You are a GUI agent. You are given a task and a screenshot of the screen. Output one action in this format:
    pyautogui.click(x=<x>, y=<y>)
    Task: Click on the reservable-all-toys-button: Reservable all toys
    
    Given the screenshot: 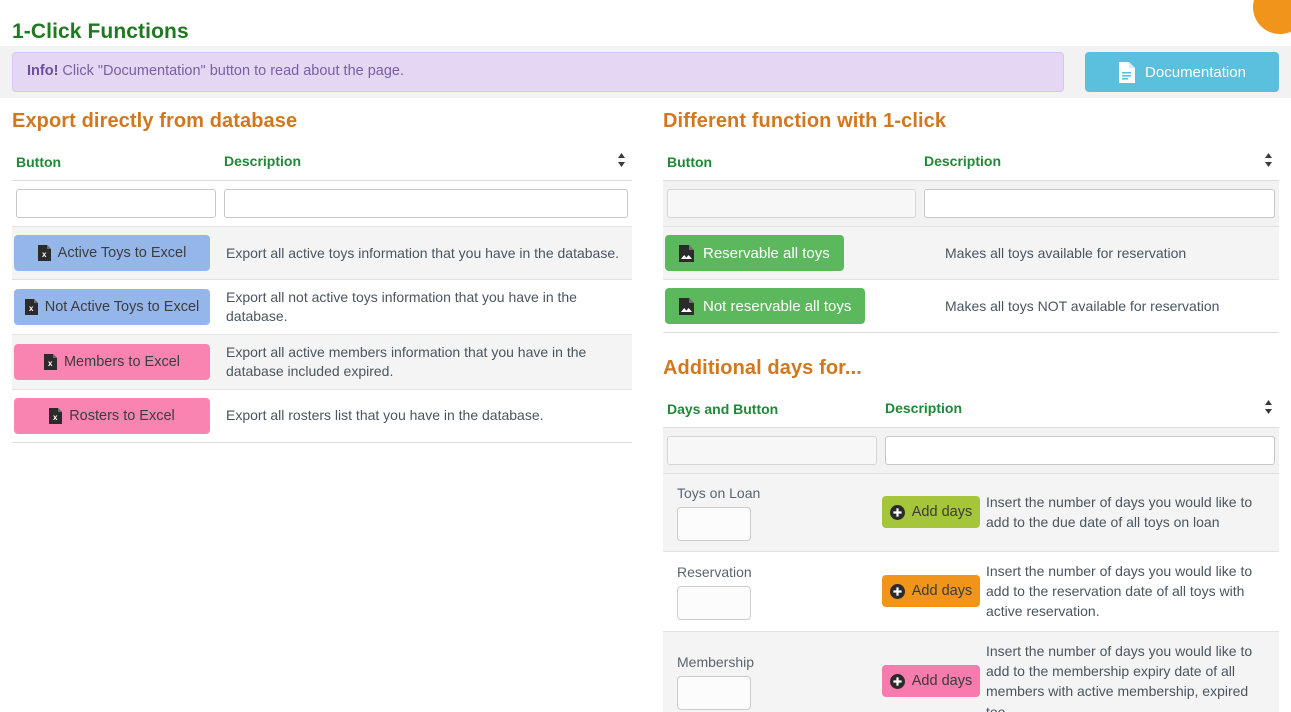 What is the action you would take?
    pyautogui.click(x=754, y=253)
    